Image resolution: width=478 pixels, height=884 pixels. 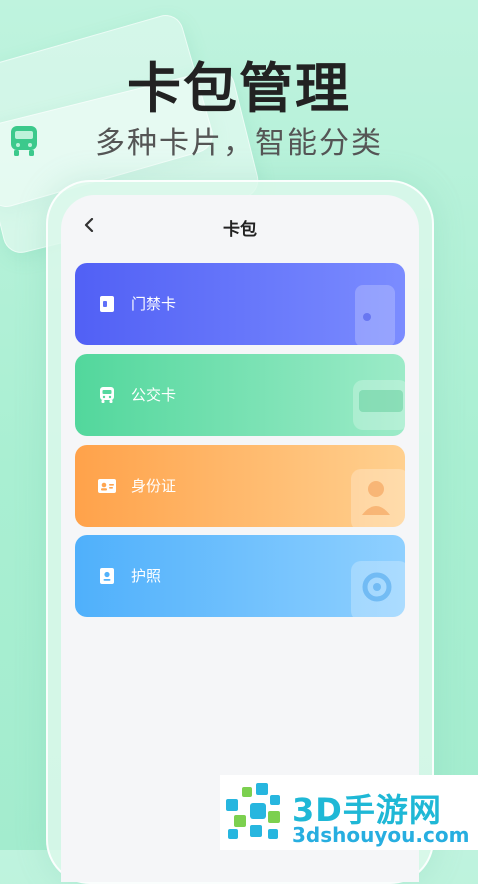 I want to click on card-access-card: 门禁卡, so click(x=240, y=304).